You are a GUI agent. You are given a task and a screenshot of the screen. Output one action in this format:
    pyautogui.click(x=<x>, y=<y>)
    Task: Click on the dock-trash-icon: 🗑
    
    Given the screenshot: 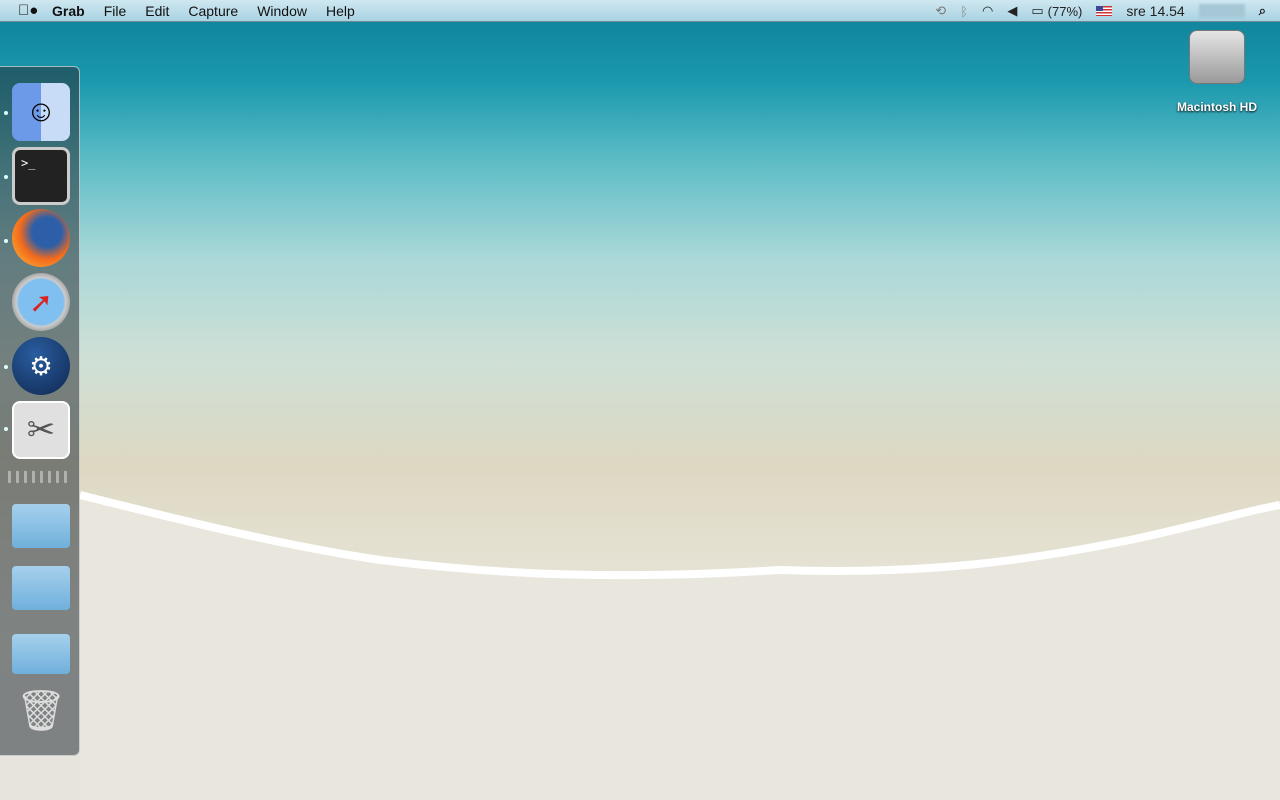 What is the action you would take?
    pyautogui.click(x=41, y=710)
    